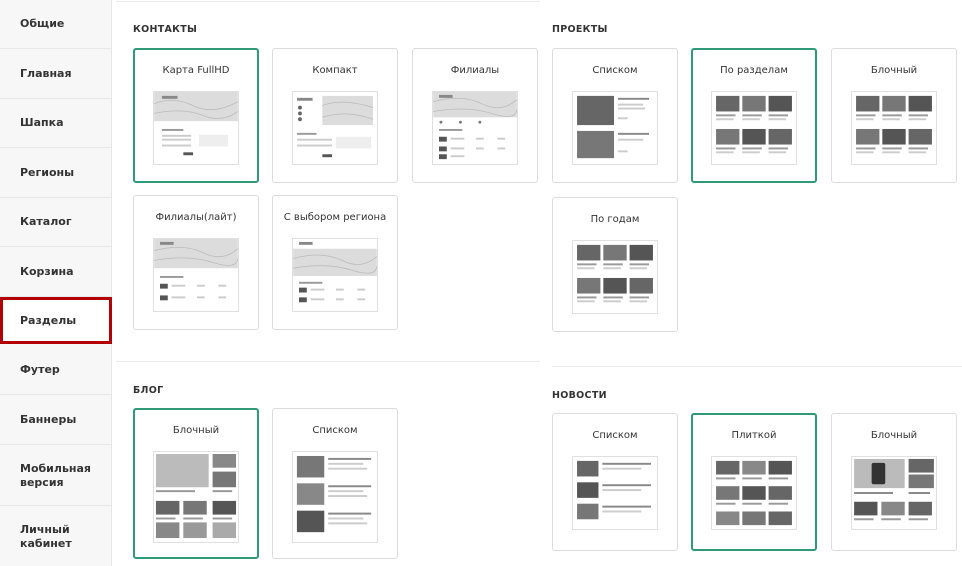 Image resolution: width=962 pixels, height=566 pixels. Describe the element at coordinates (47, 271) in the screenshot. I see `sidebar-item-label: Корзина` at that location.